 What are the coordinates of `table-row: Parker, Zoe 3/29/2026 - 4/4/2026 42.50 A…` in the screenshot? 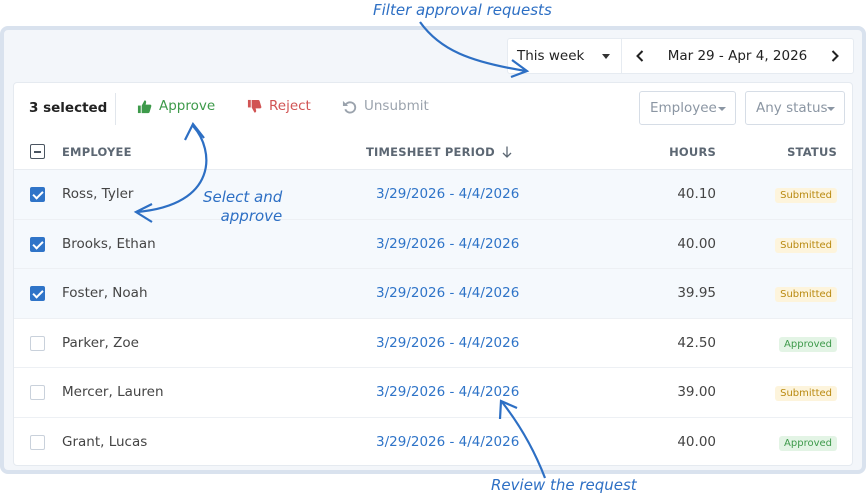 It's located at (433, 343).